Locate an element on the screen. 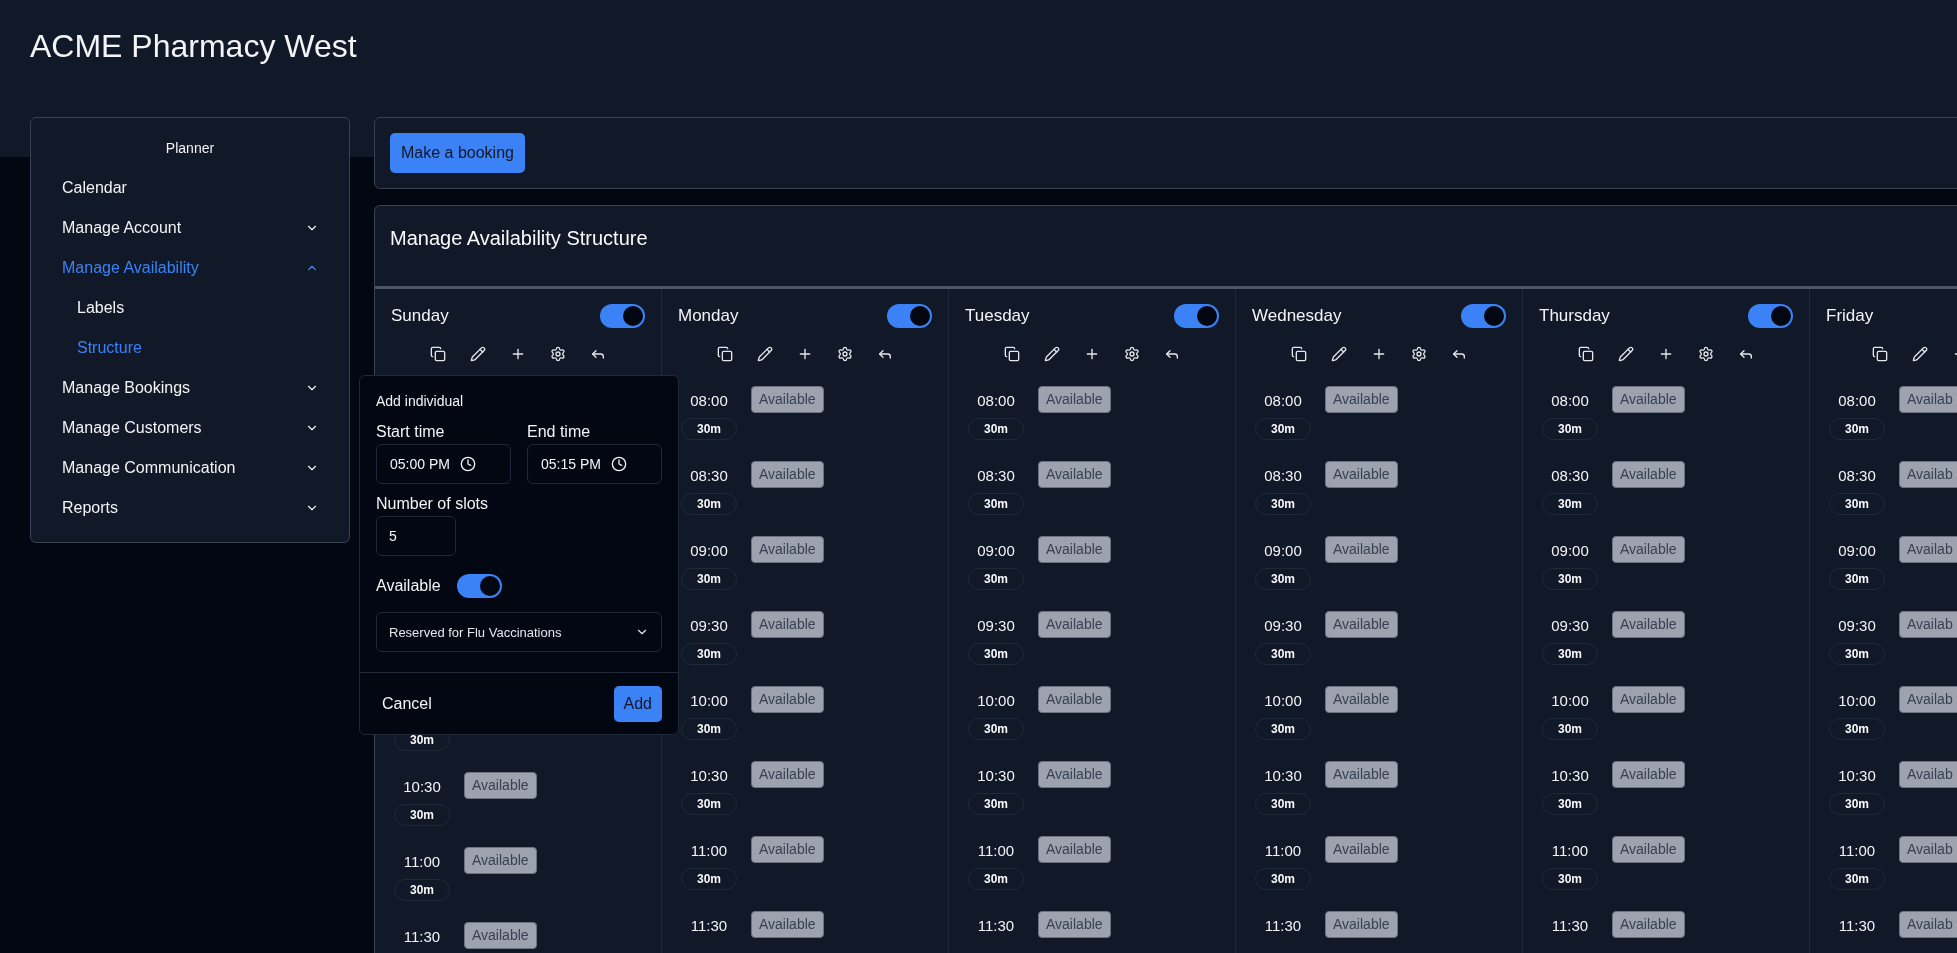 The image size is (1957, 953). day-name: Tuesday is located at coordinates (997, 316).